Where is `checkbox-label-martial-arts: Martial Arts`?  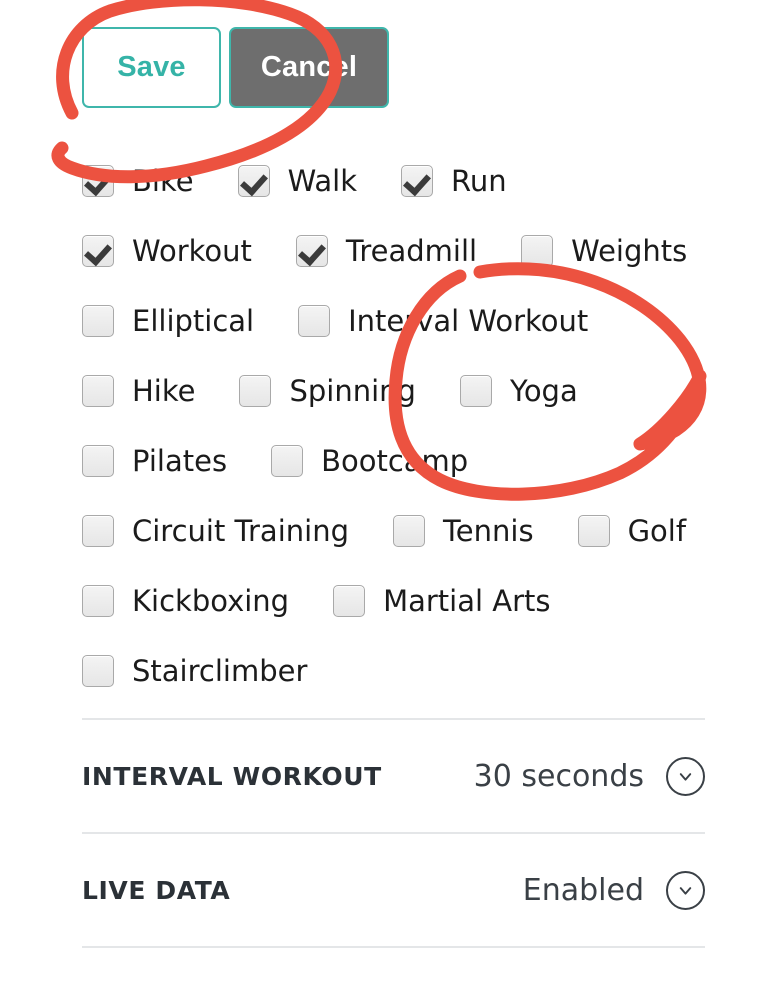 checkbox-label-martial-arts: Martial Arts is located at coordinates (467, 601).